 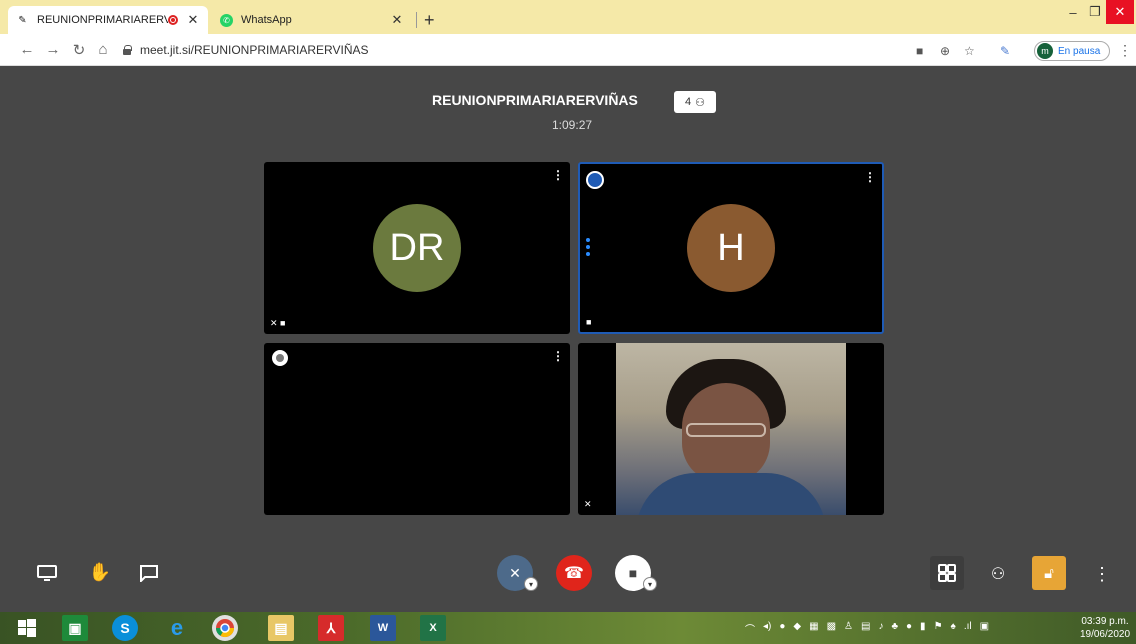 I want to click on meeting-title: REUNIONPRIMARIARERVIÑAS, so click(x=535, y=100).